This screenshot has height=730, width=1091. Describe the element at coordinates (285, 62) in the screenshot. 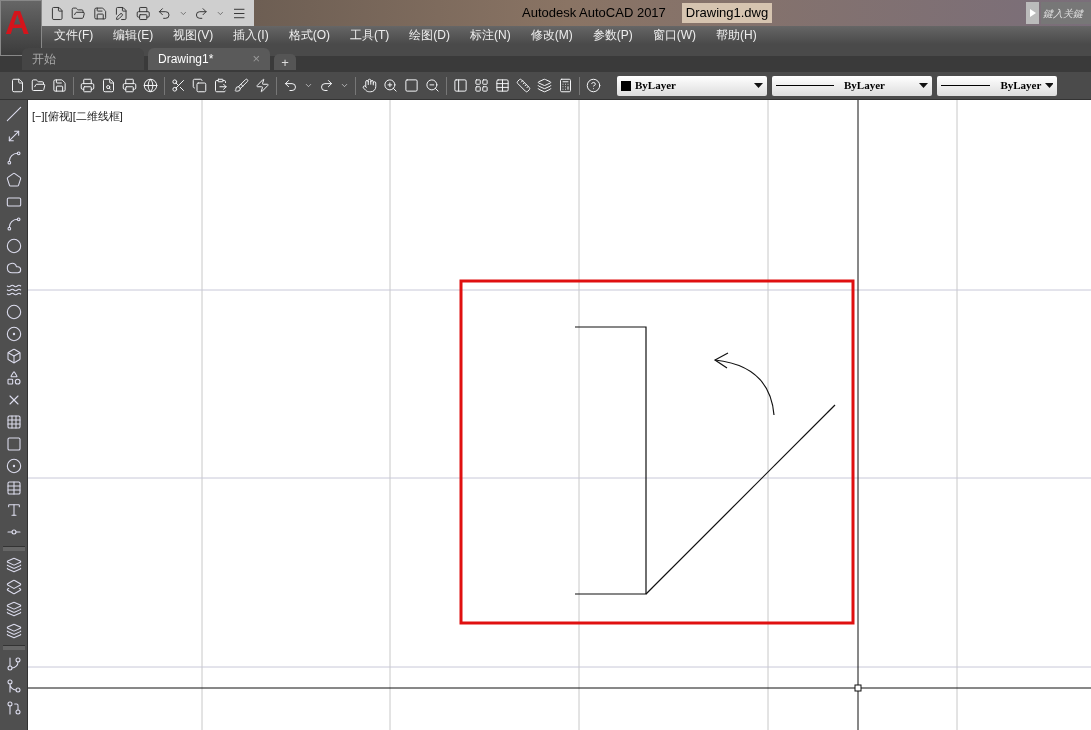

I see `new-tab-button: +` at that location.